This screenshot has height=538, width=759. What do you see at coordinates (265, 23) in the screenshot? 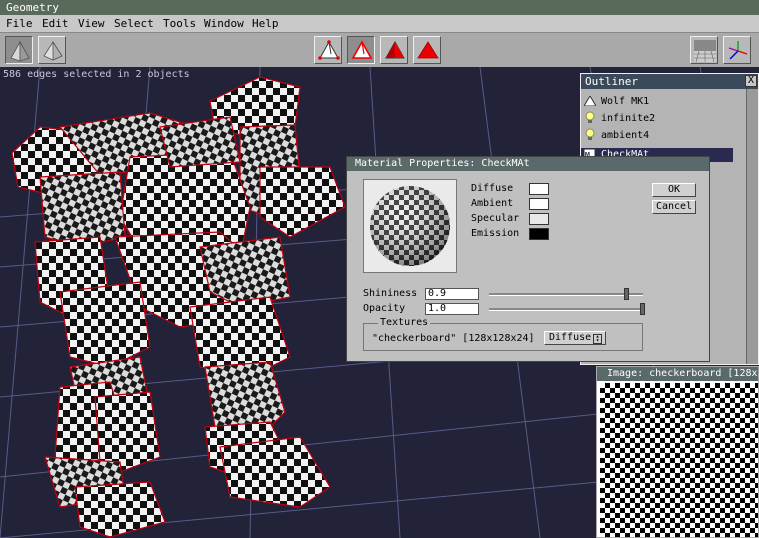
I see `menu-help: Help` at bounding box center [265, 23].